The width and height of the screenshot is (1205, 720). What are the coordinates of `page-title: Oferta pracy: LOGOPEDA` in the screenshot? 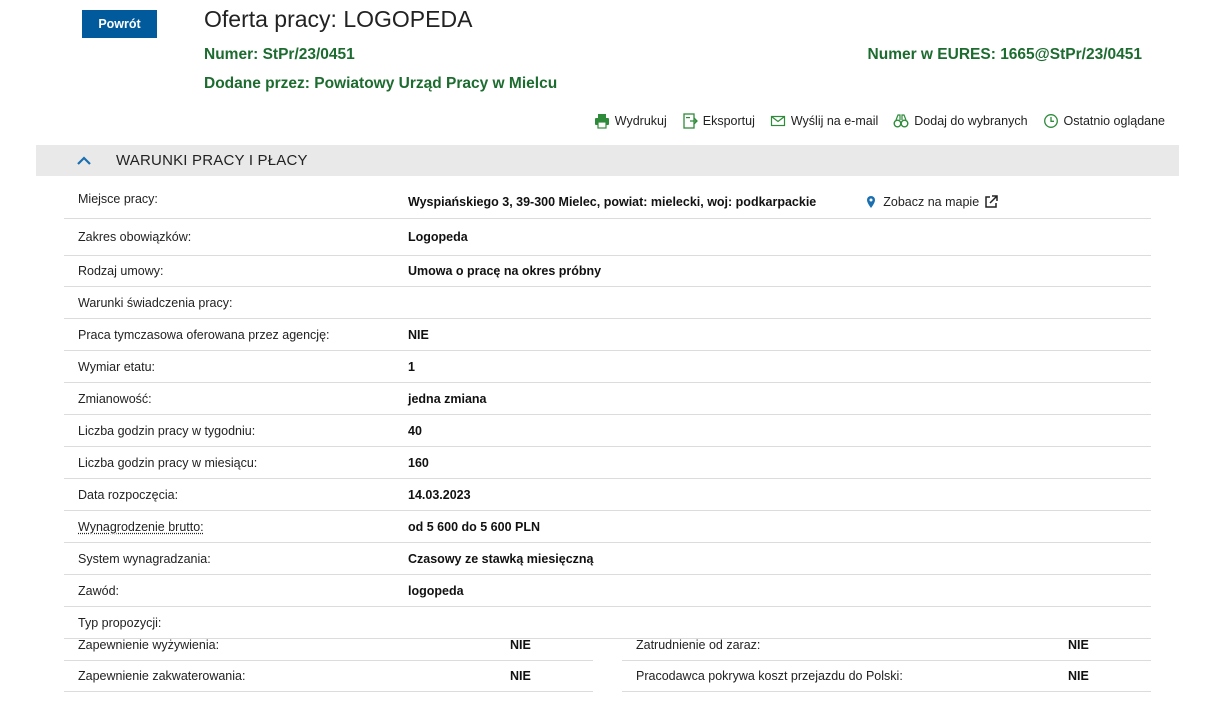 It's located at (338, 19).